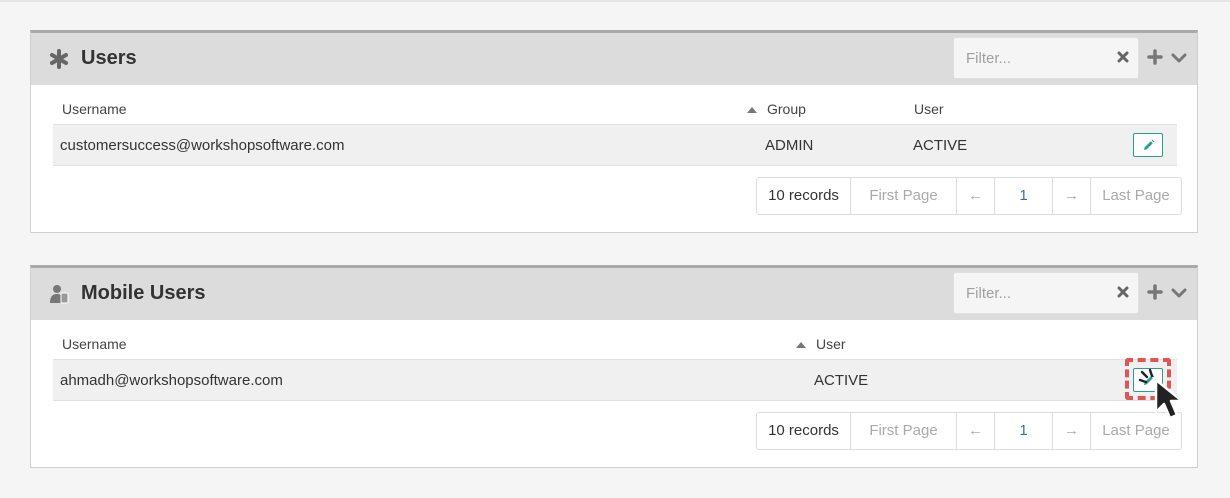 This screenshot has width=1230, height=498. Describe the element at coordinates (171, 380) in the screenshot. I see `cell-username: ahmadh@workshopsoftware.com` at that location.